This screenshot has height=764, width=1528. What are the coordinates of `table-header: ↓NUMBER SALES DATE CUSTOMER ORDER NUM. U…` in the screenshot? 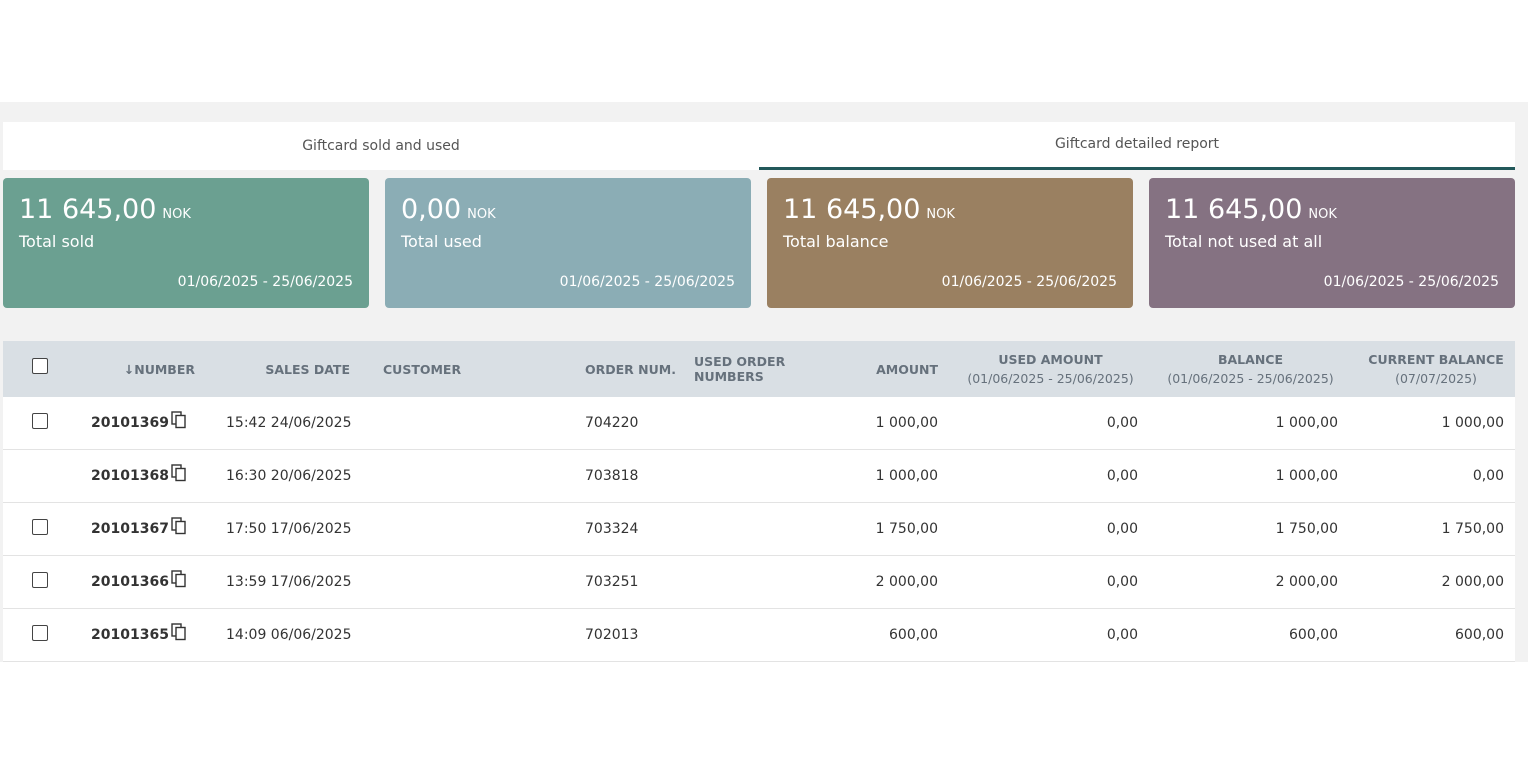 It's located at (759, 369).